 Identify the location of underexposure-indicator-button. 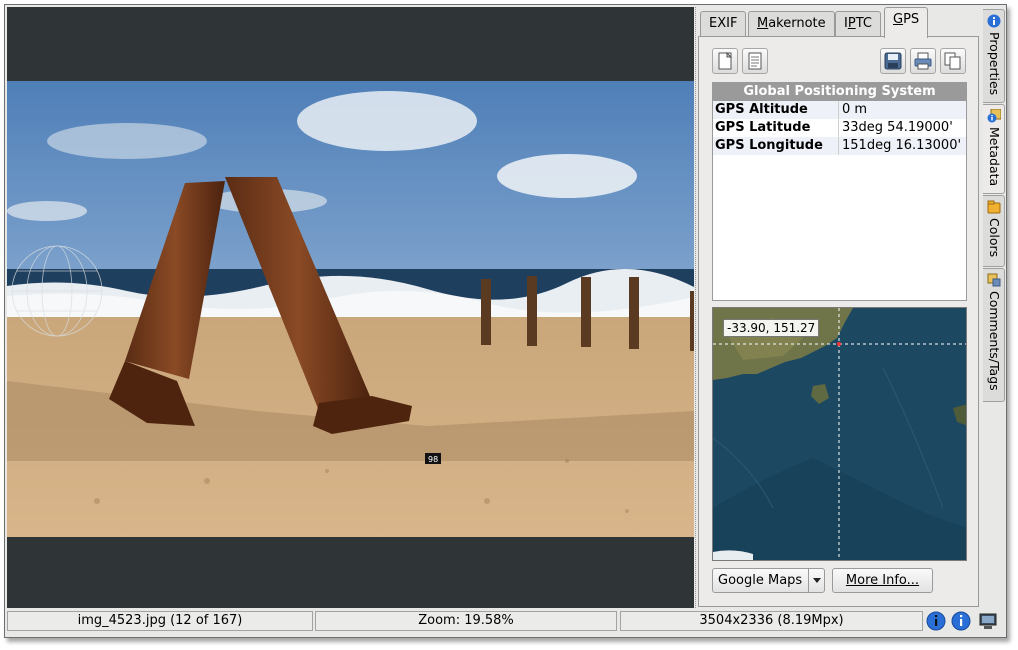
(936, 621).